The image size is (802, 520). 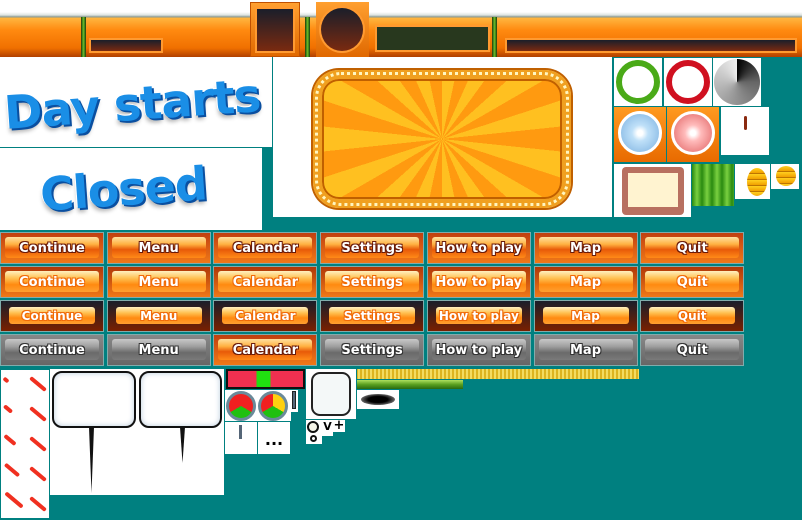 I want to click on settings-button-normal: Settings, so click(x=372, y=248).